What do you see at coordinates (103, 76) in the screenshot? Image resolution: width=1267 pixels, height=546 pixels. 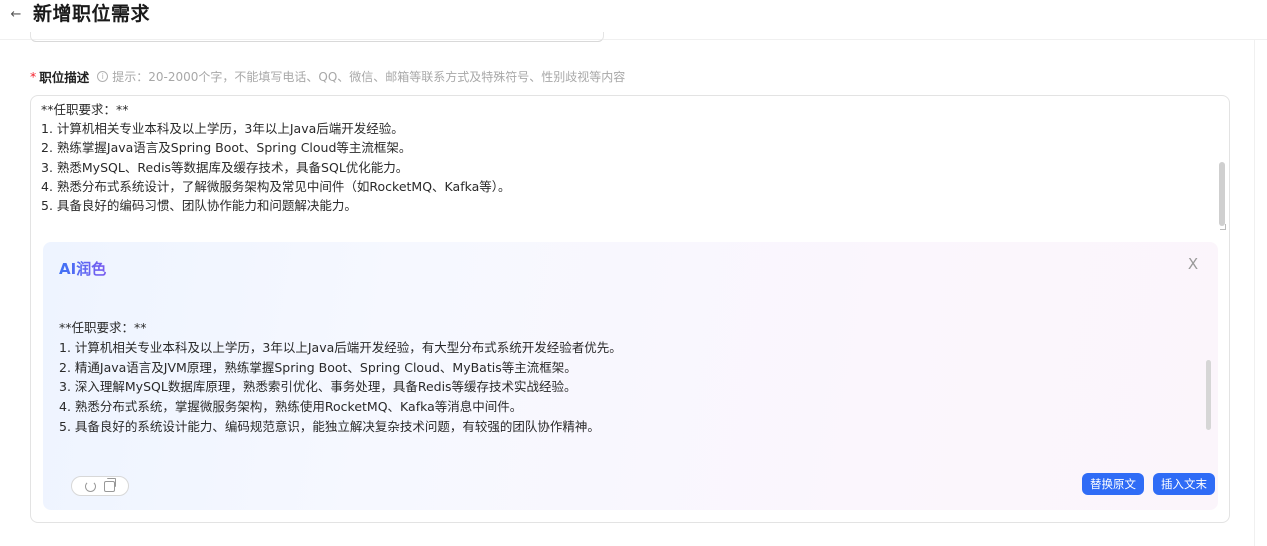 I see `info-icon: i` at bounding box center [103, 76].